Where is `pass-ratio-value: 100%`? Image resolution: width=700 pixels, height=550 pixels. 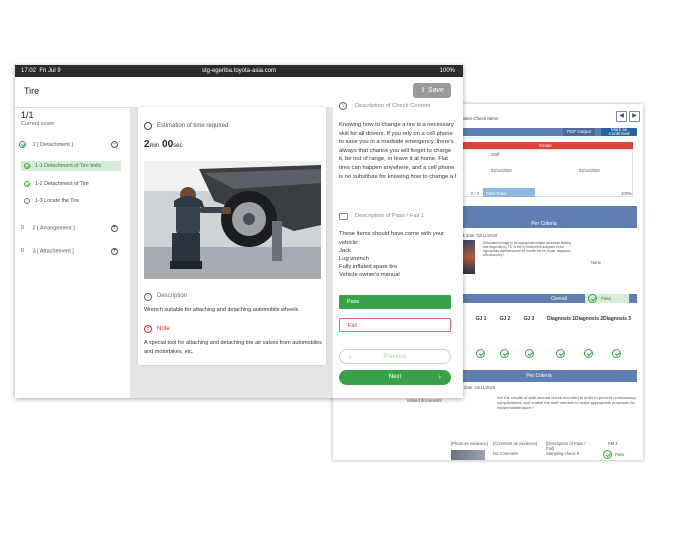
pass-ratio-value: 100% is located at coordinates (626, 193).